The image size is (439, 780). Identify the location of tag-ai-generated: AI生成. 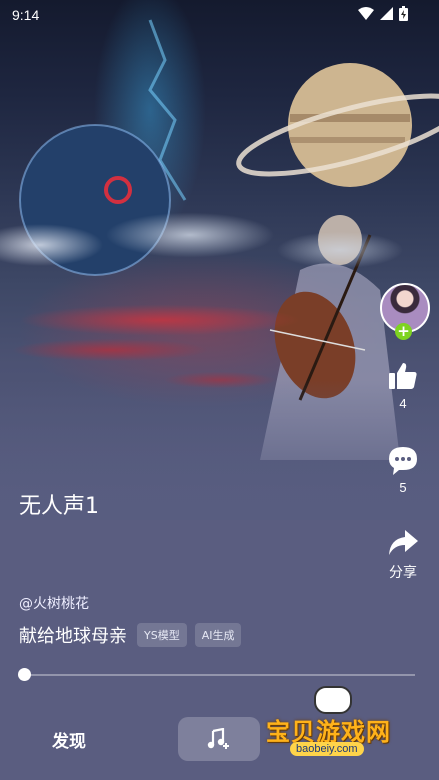
(218, 635).